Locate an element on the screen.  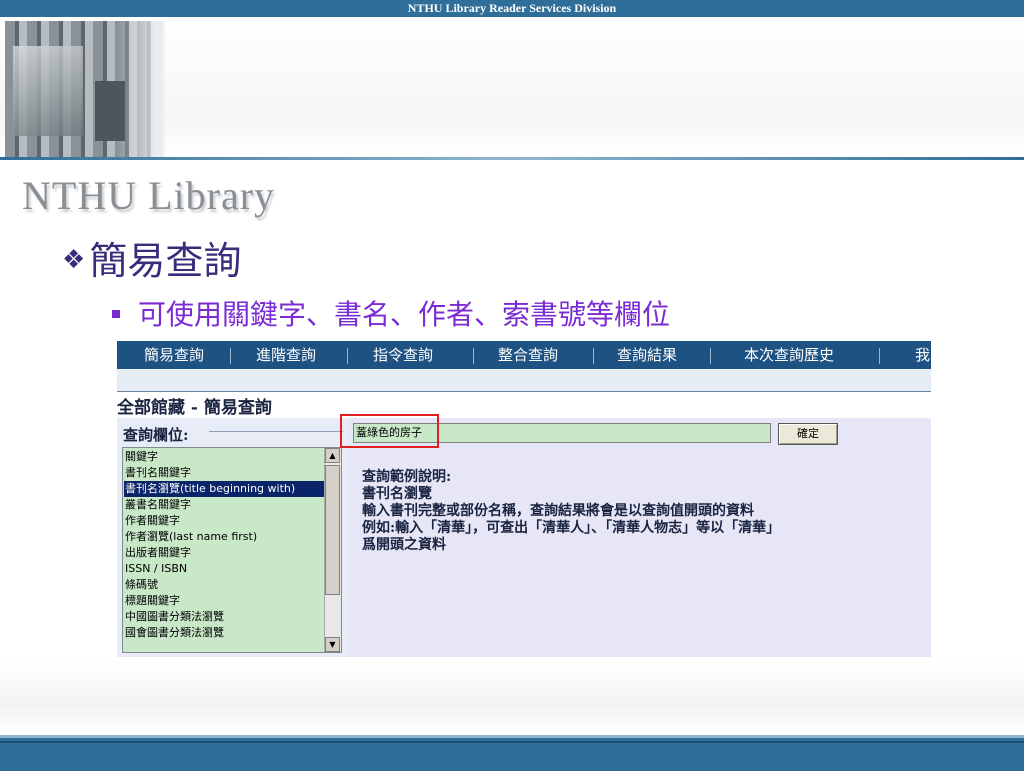
list-item: ISSN / ISBN is located at coordinates (224, 569).